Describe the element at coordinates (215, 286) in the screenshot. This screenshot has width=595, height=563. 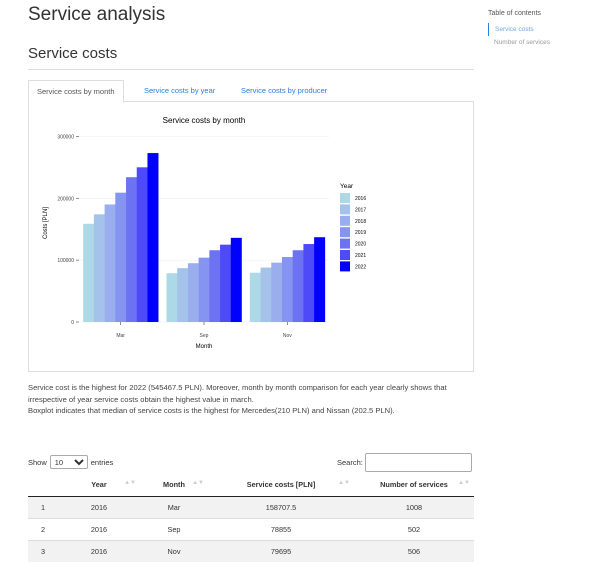
I see `bar-2020-Sep` at that location.